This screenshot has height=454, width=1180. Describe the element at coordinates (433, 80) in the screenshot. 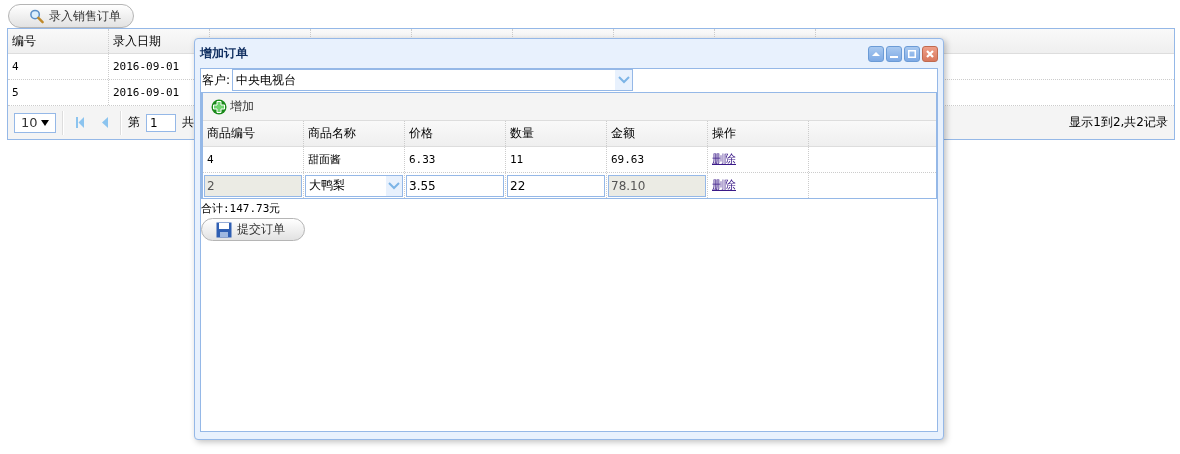

I see `customer-select: 中央电视台` at that location.